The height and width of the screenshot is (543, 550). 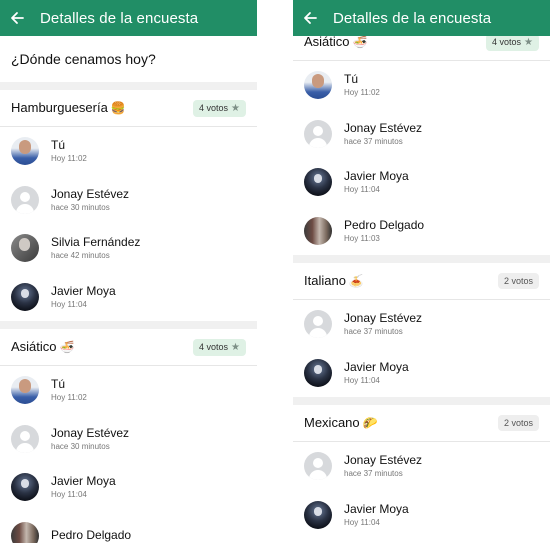 I want to click on screen-title: Detalles de la encuesta, so click(x=119, y=18).